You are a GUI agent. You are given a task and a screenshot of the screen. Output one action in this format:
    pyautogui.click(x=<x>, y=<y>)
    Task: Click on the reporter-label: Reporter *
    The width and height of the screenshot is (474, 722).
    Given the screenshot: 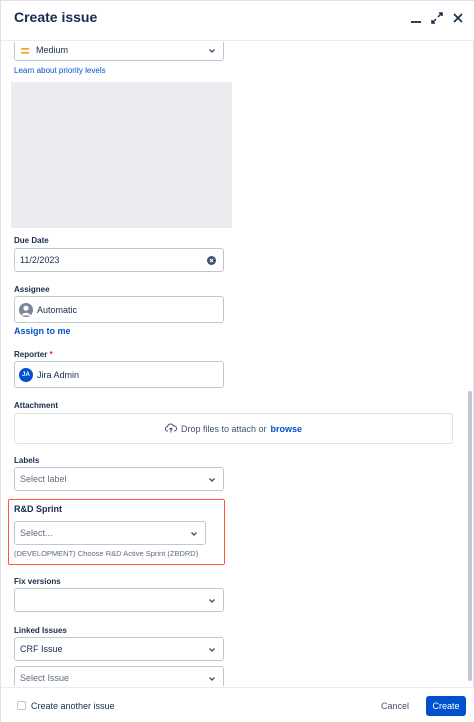 What is the action you would take?
    pyautogui.click(x=33, y=354)
    